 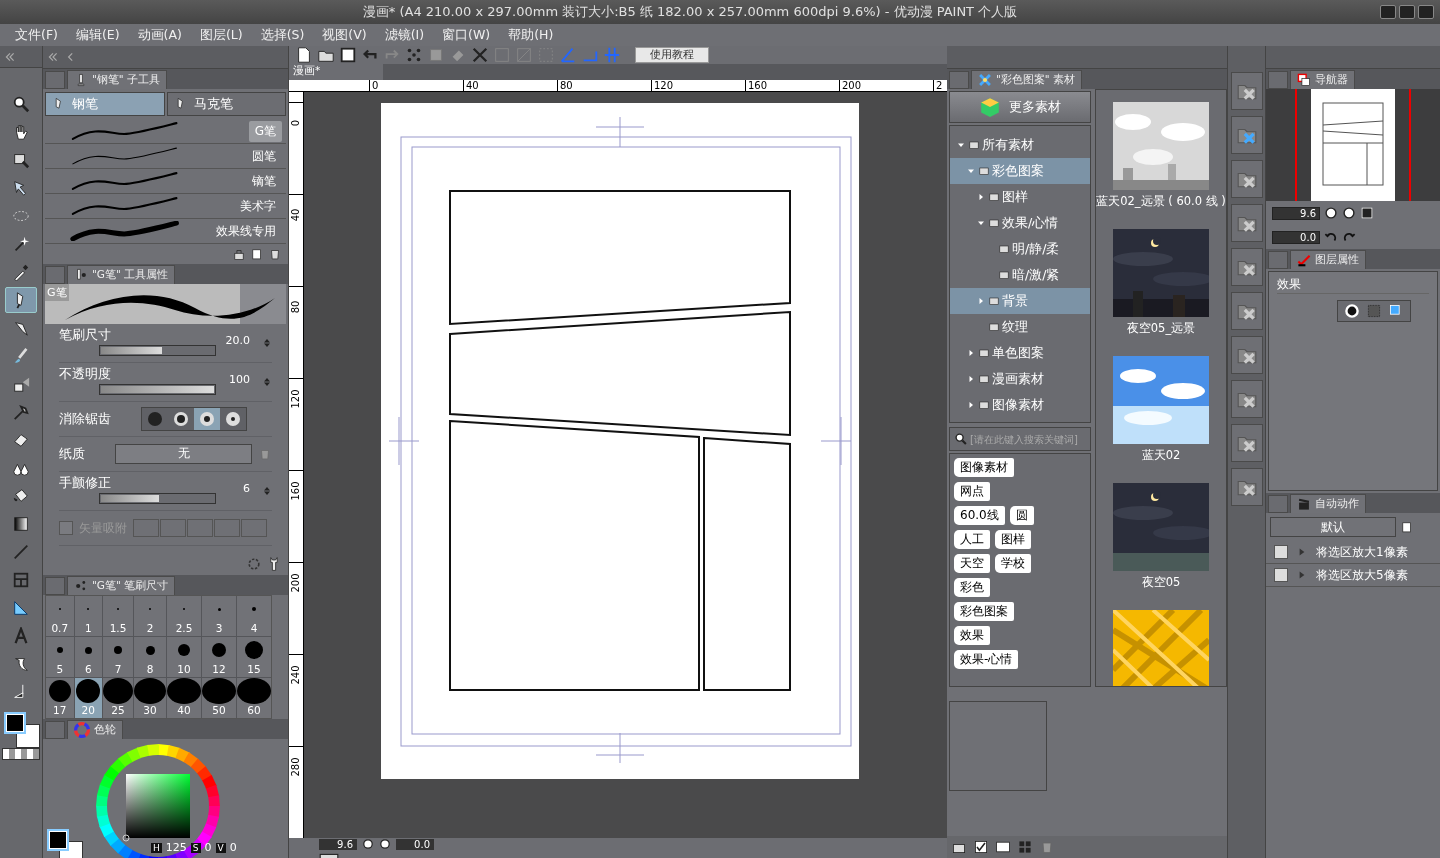 What do you see at coordinates (972, 563) in the screenshot?
I see `tag: 天空` at bounding box center [972, 563].